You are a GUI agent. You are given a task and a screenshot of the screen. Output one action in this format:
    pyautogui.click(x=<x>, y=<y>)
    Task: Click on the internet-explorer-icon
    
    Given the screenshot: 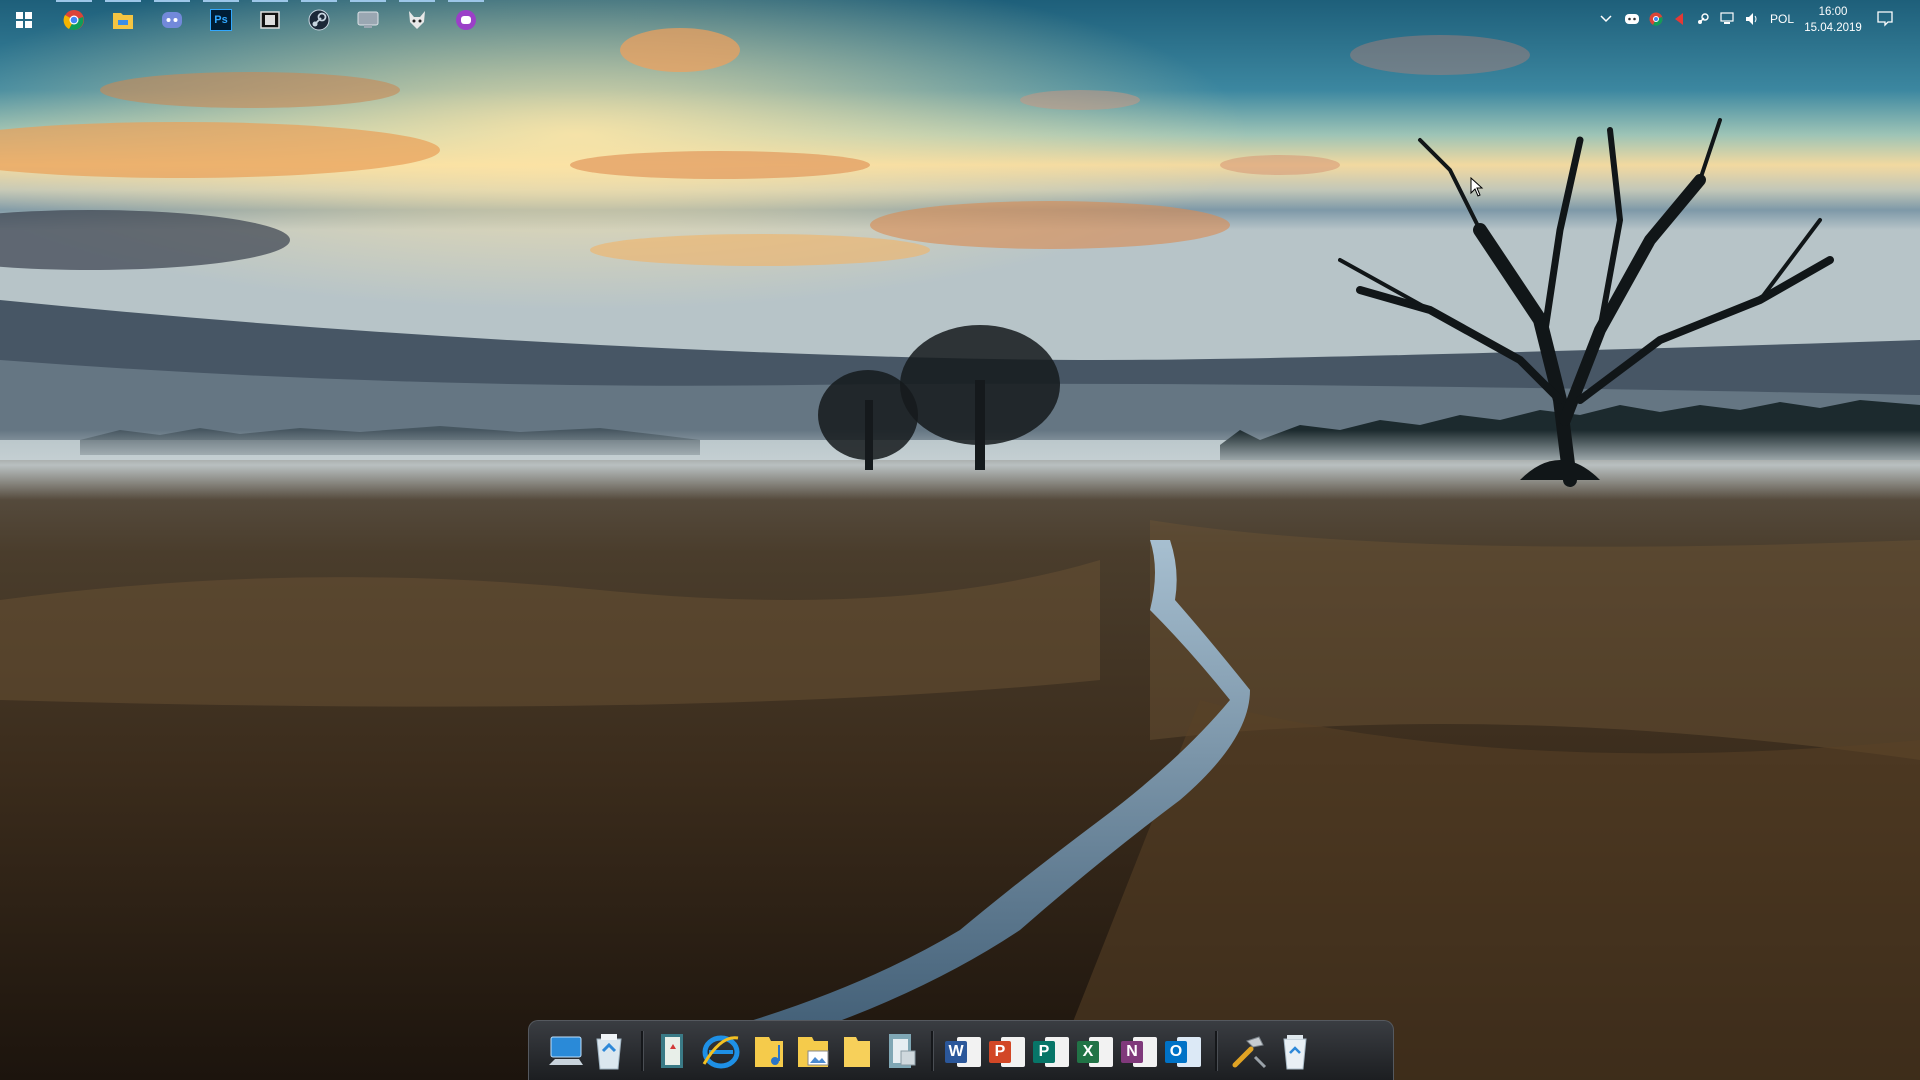 What is the action you would take?
    pyautogui.click(x=721, y=1052)
    